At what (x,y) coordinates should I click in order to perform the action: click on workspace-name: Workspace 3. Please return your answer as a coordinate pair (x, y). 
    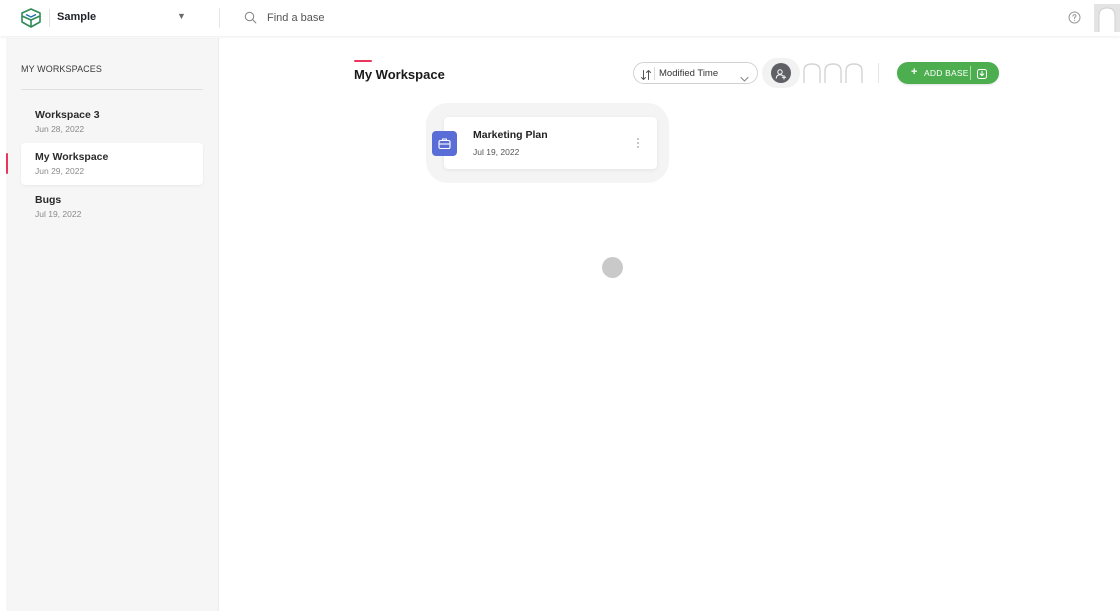
    Looking at the image, I should click on (67, 115).